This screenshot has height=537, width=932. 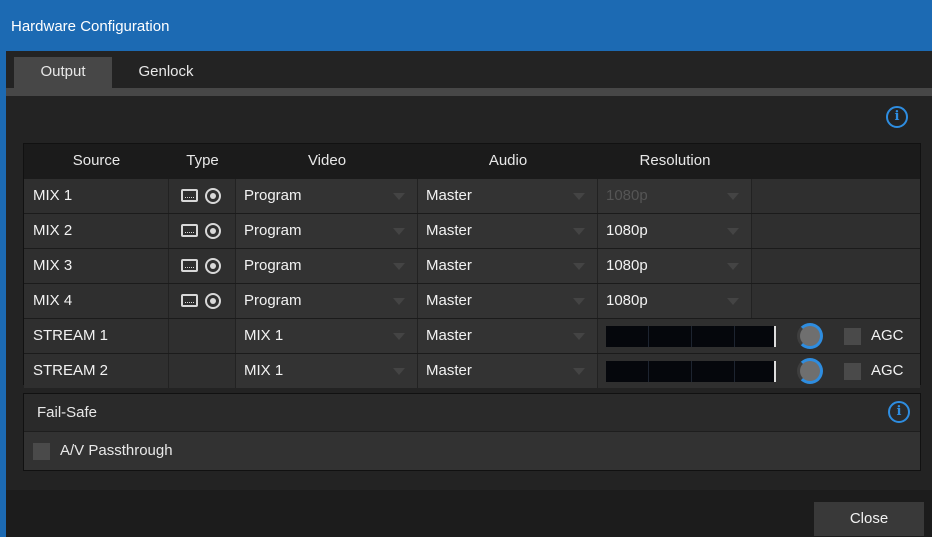 What do you see at coordinates (469, 513) in the screenshot?
I see `dialog-footer` at bounding box center [469, 513].